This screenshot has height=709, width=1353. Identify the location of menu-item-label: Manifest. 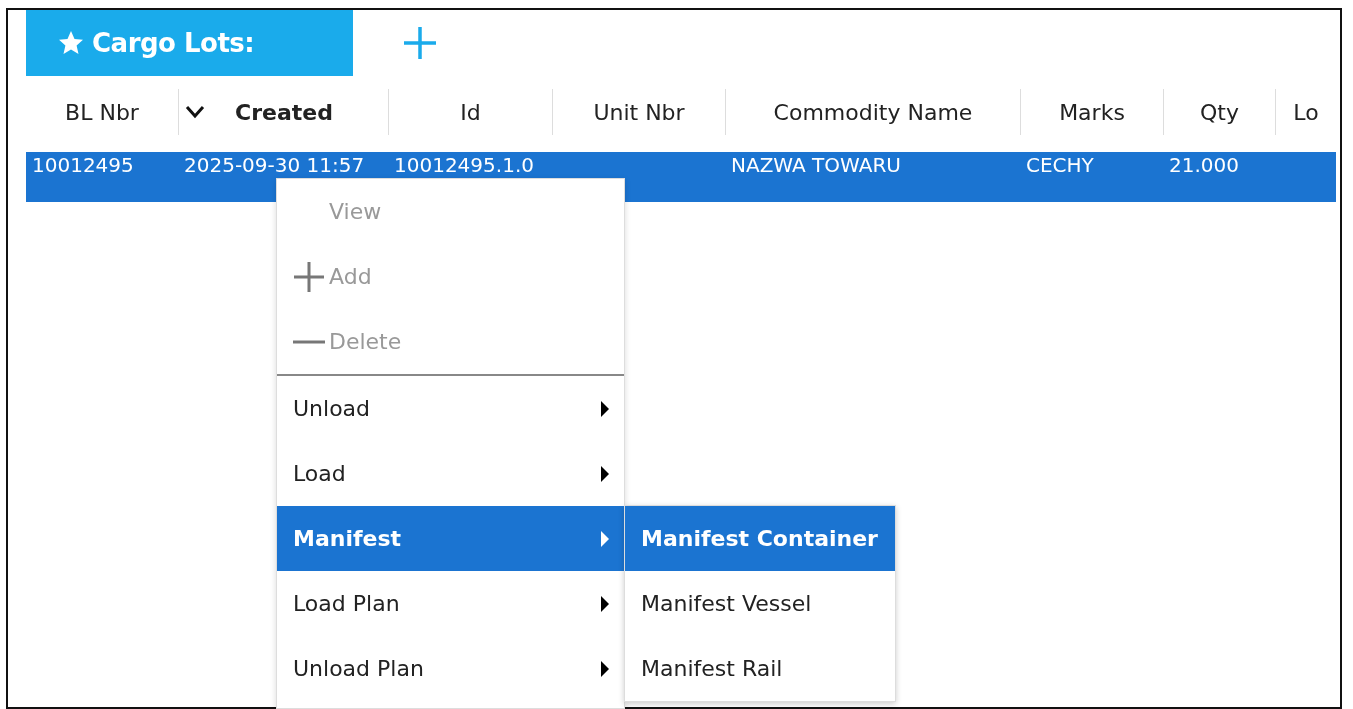
(348, 538).